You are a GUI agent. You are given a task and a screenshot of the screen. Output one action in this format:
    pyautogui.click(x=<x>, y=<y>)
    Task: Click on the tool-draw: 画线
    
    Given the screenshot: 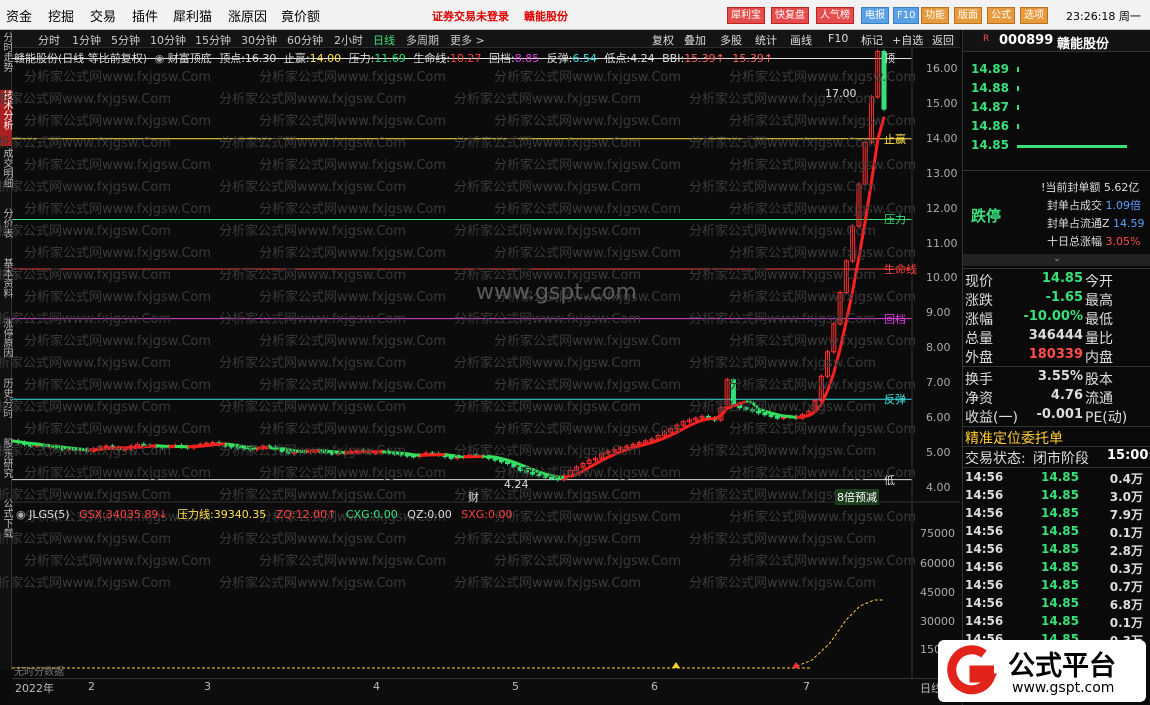 What is the action you would take?
    pyautogui.click(x=801, y=40)
    